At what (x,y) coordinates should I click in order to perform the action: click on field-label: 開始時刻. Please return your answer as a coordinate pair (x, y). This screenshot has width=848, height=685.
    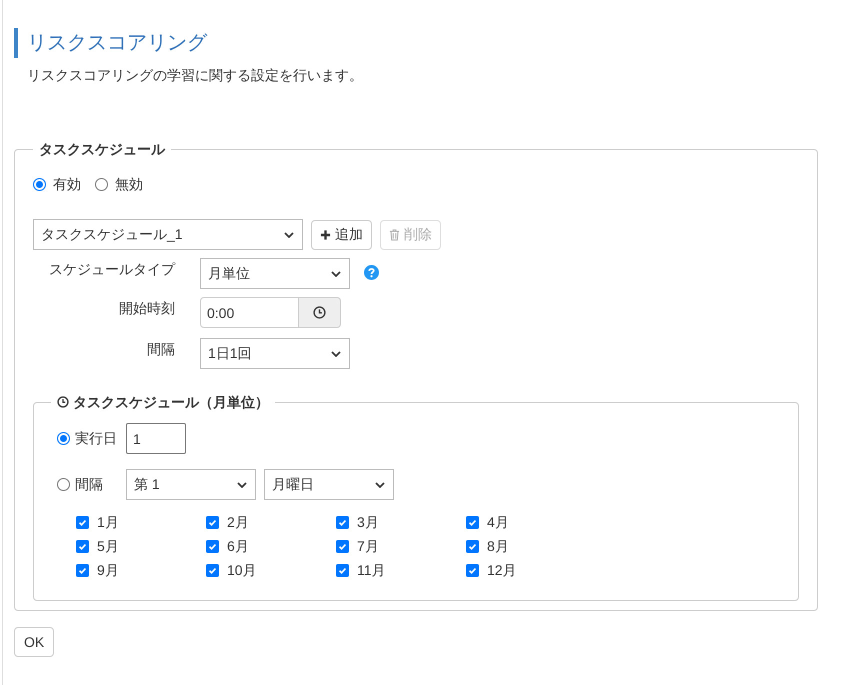
    Looking at the image, I should click on (146, 308).